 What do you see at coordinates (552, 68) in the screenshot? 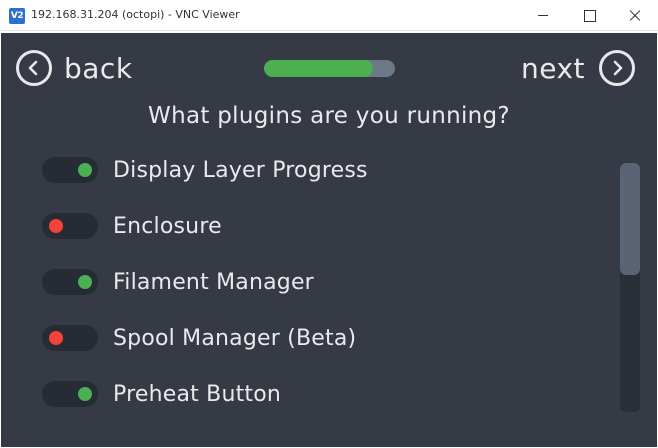
I see `next-label: next` at bounding box center [552, 68].